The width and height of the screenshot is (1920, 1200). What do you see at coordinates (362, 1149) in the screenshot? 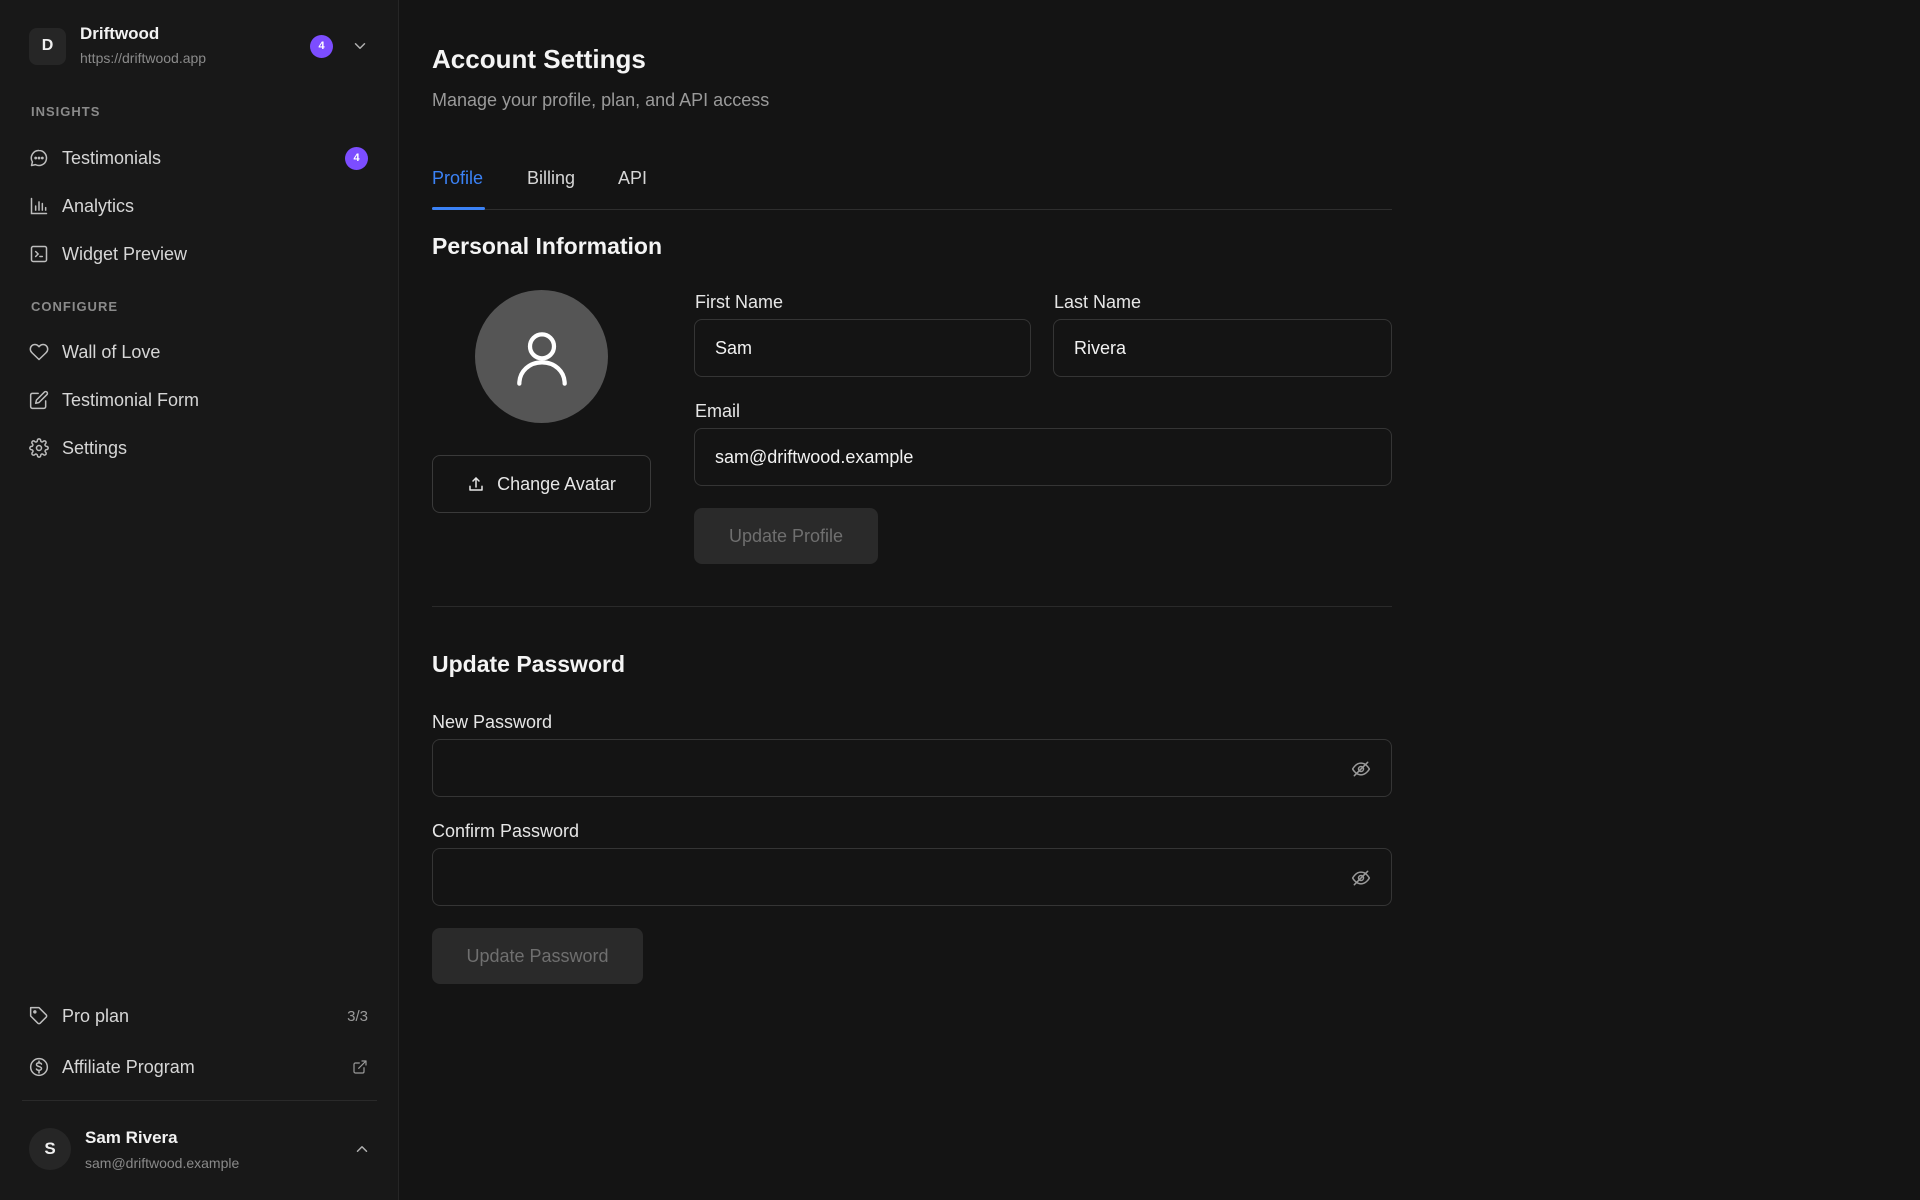
I see `chevron-up-icon` at bounding box center [362, 1149].